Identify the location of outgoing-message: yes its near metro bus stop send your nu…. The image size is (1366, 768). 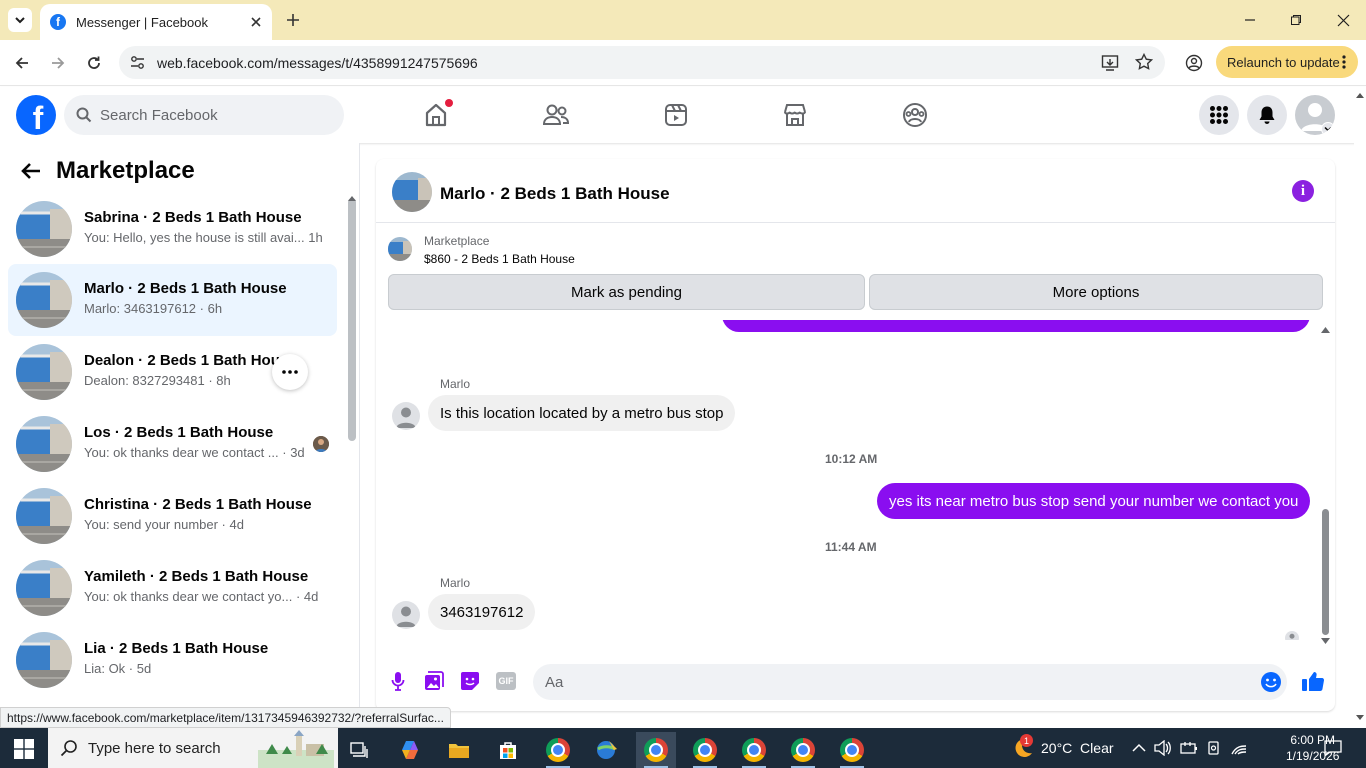
(1094, 501).